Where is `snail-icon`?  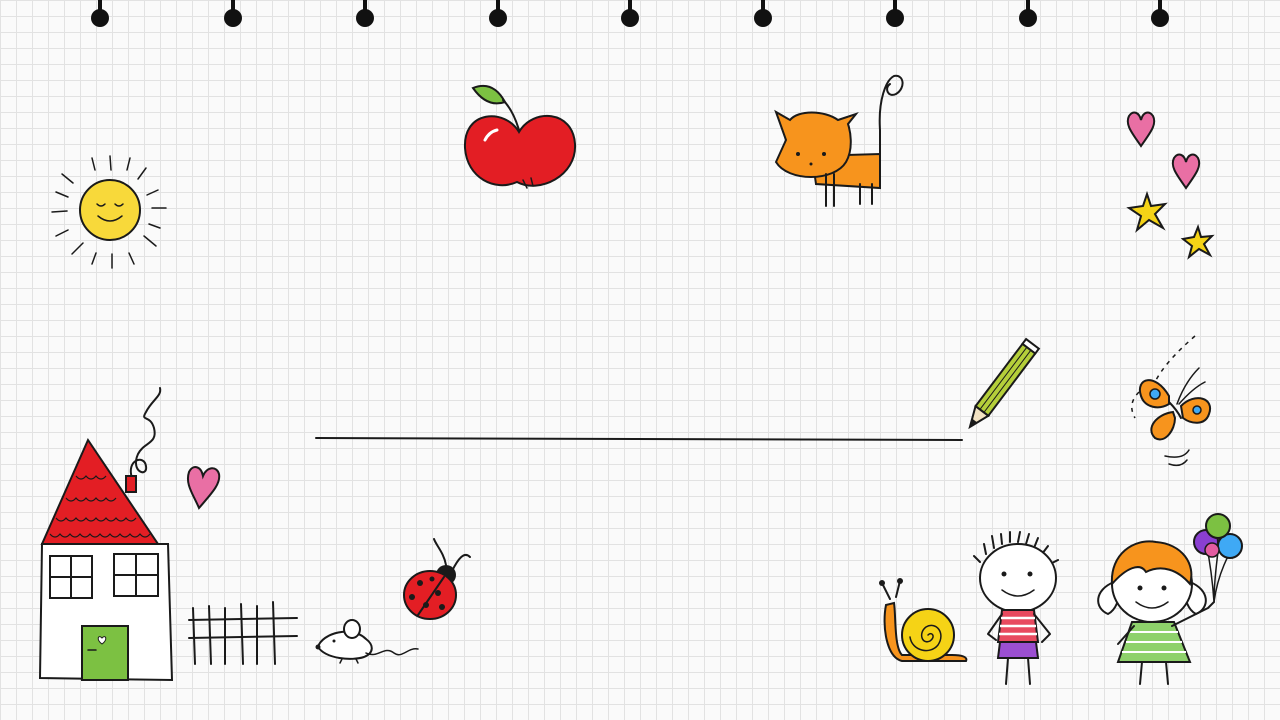
snail-icon is located at coordinates (923, 620).